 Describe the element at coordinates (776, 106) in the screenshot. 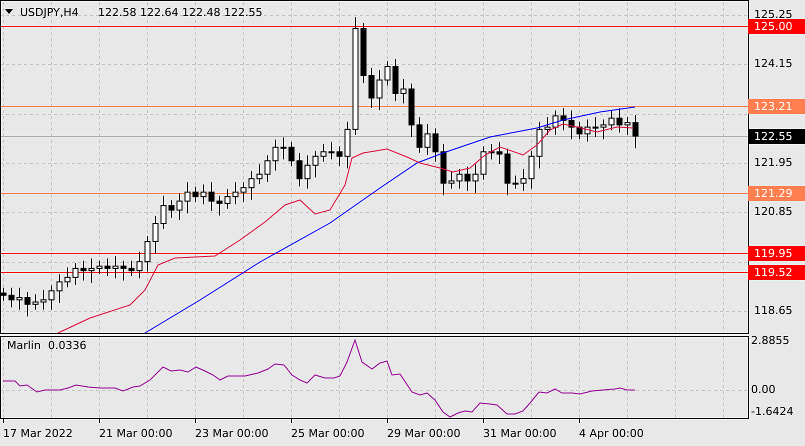

I see `level-price-label: 123.21` at that location.